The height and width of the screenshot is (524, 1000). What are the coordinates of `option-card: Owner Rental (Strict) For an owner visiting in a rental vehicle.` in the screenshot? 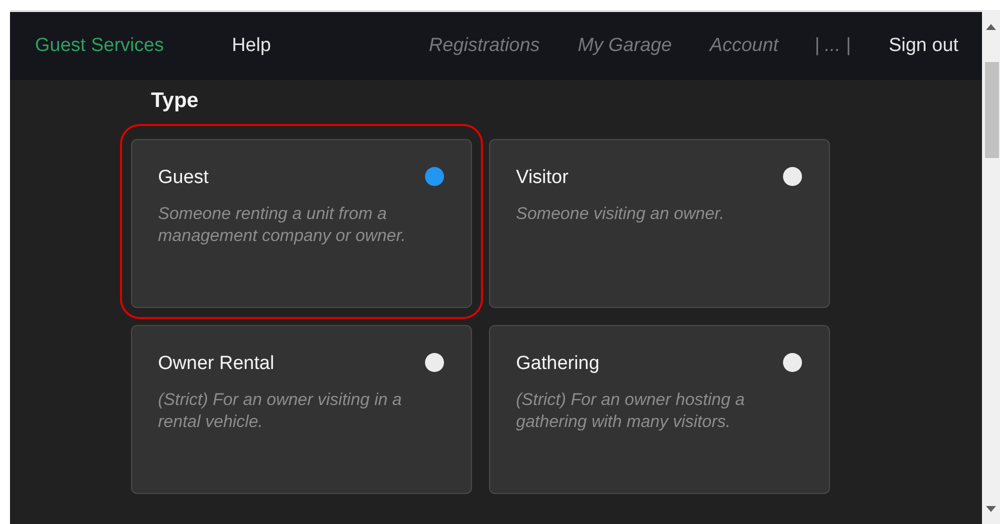 It's located at (301, 409).